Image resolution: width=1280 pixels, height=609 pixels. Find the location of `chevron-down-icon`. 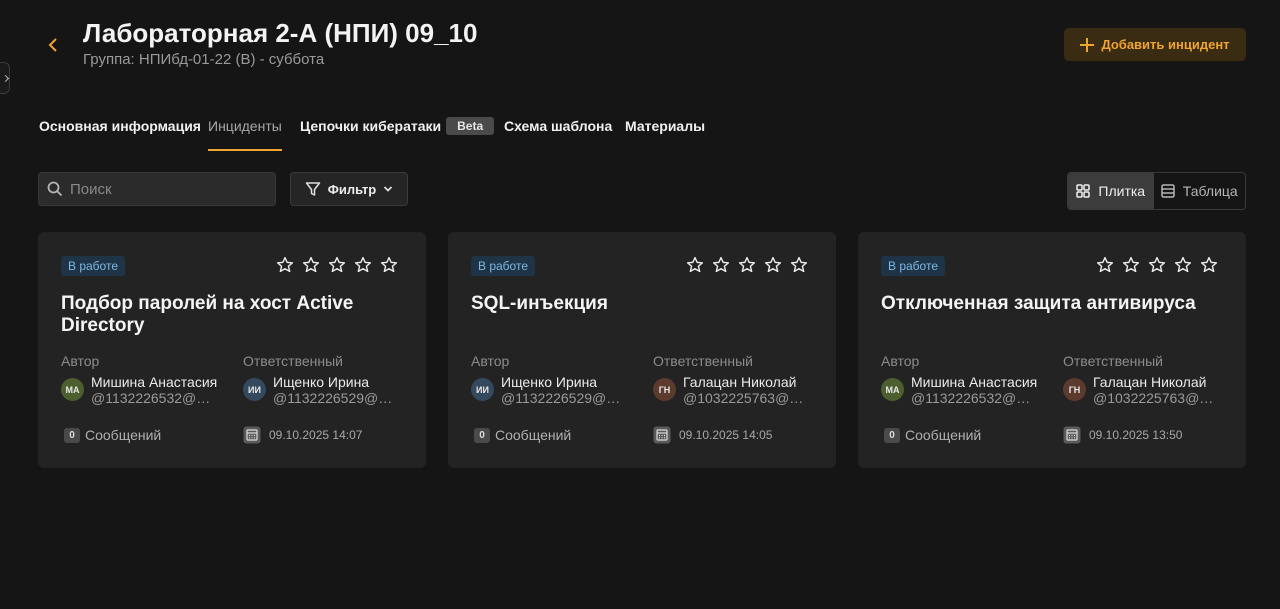

chevron-down-icon is located at coordinates (388, 189).